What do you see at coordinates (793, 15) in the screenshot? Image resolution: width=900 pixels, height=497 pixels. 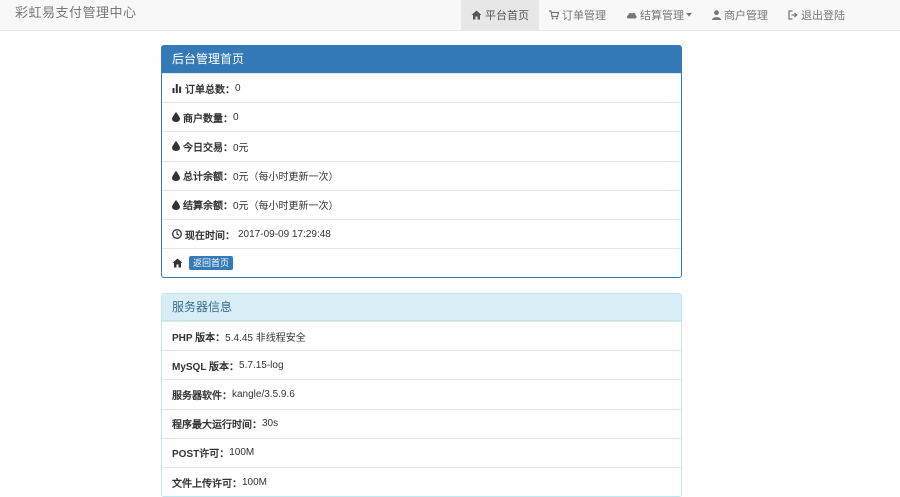 I see `logout-icon` at bounding box center [793, 15].